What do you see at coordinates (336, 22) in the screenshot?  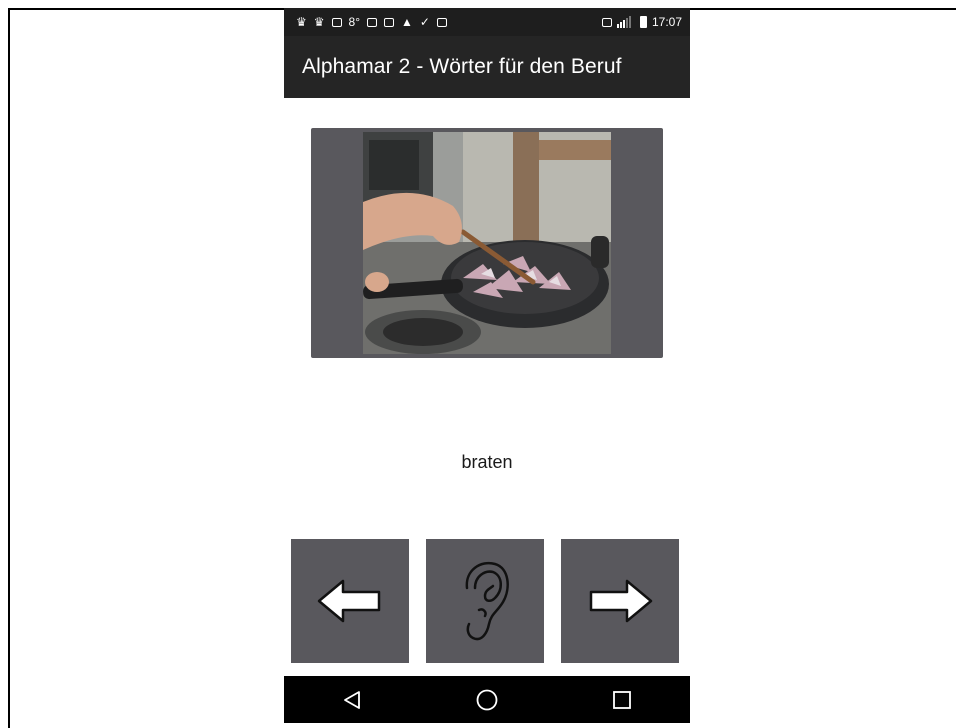 I see `image-icon` at bounding box center [336, 22].